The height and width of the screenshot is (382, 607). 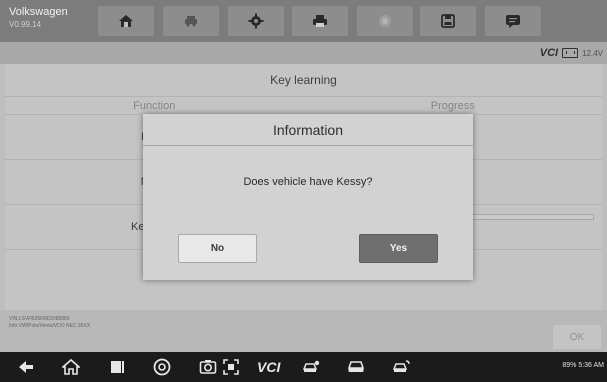 I want to click on vehicle-service-button, so click(x=311, y=367).